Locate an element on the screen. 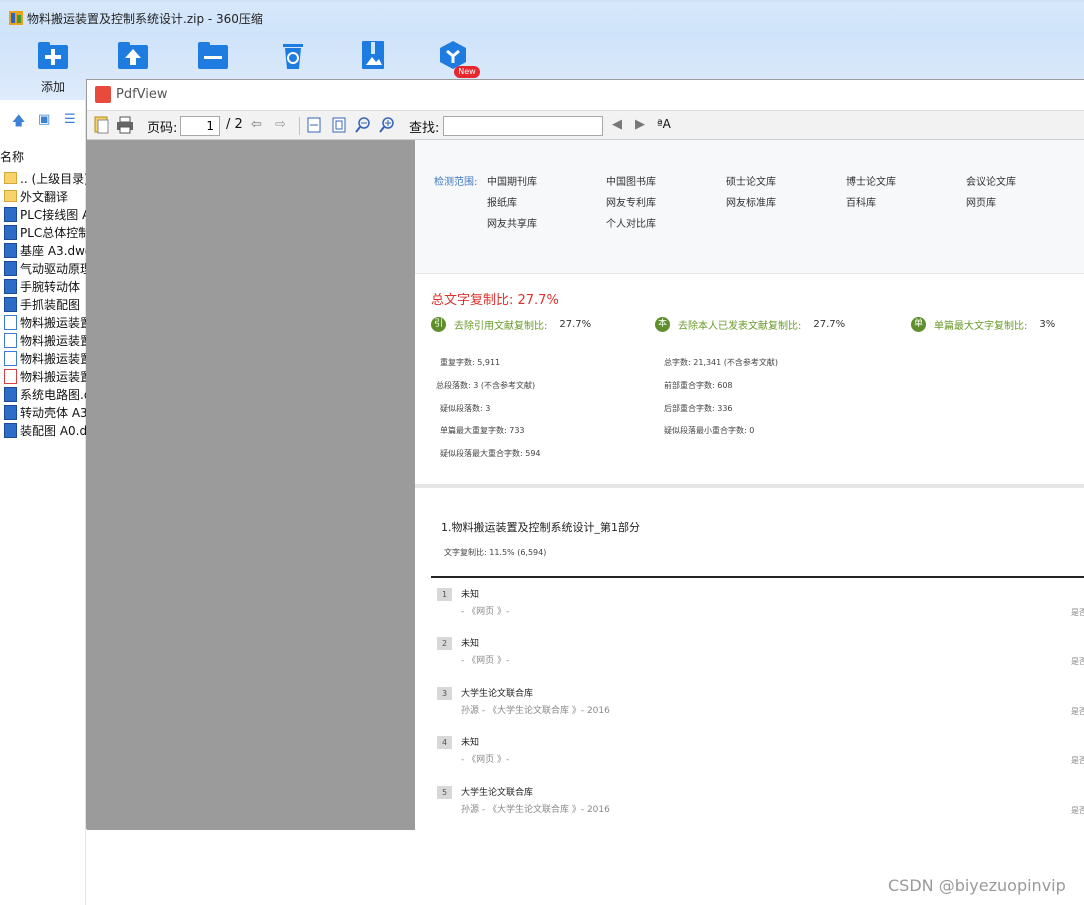 Image resolution: width=1084 pixels, height=905 pixels. search-next-icon: ▶ is located at coordinates (640, 124).